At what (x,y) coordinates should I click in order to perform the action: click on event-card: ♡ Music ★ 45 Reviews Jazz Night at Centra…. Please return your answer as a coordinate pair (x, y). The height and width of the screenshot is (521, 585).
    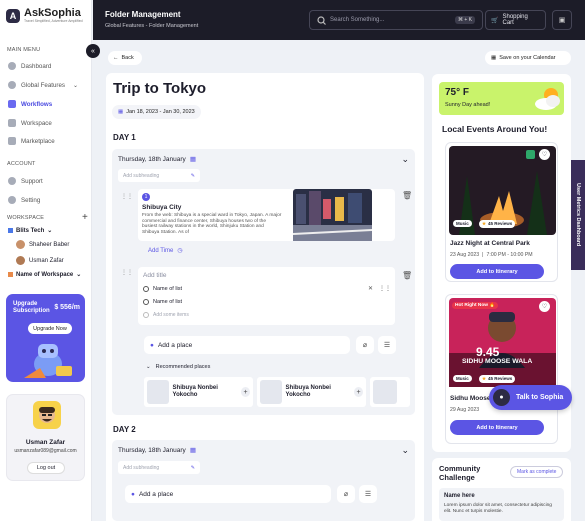
    Looking at the image, I should click on (501, 212).